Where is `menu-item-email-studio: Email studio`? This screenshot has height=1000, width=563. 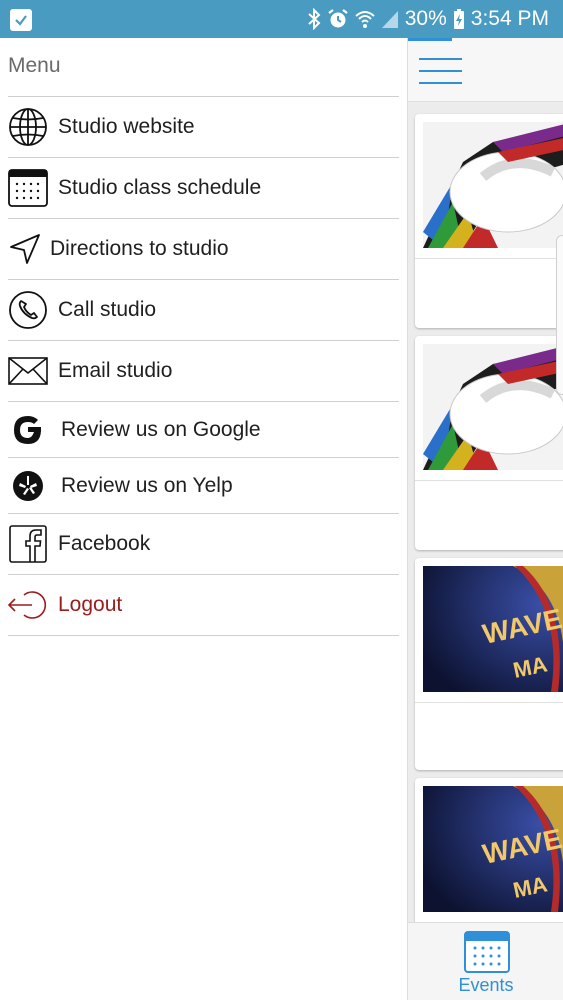 menu-item-email-studio: Email studio is located at coordinates (203, 371).